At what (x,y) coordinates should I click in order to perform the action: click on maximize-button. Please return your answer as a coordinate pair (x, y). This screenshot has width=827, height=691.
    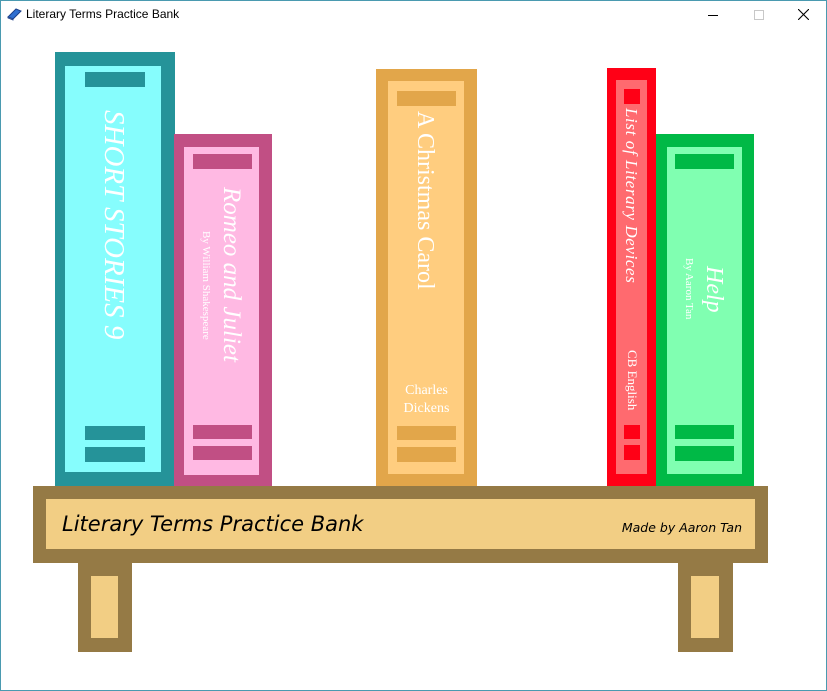
    Looking at the image, I should click on (759, 14).